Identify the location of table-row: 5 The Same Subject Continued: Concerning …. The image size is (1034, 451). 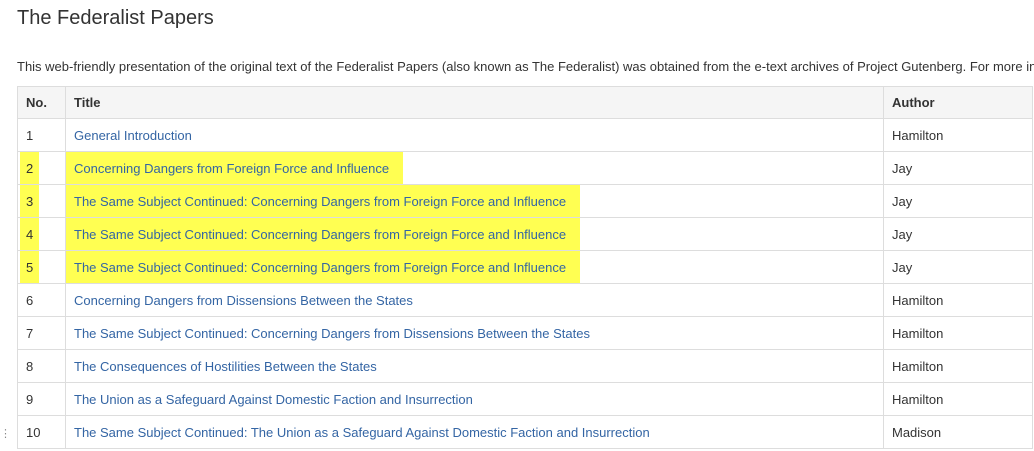
(525, 267).